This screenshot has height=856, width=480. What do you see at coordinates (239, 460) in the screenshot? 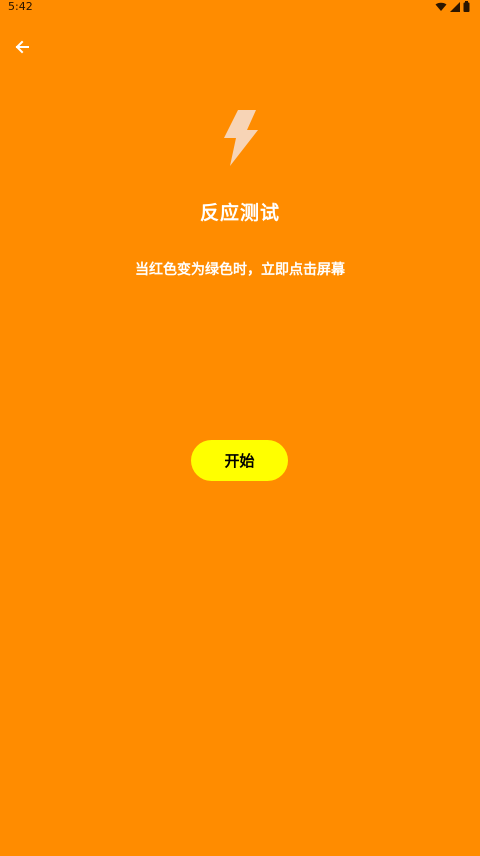
I see `start-button: 开始` at bounding box center [239, 460].